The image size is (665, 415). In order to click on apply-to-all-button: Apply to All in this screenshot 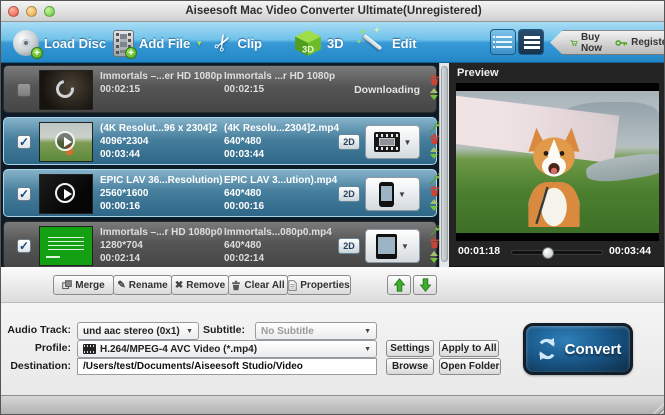, I will do `click(469, 348)`.